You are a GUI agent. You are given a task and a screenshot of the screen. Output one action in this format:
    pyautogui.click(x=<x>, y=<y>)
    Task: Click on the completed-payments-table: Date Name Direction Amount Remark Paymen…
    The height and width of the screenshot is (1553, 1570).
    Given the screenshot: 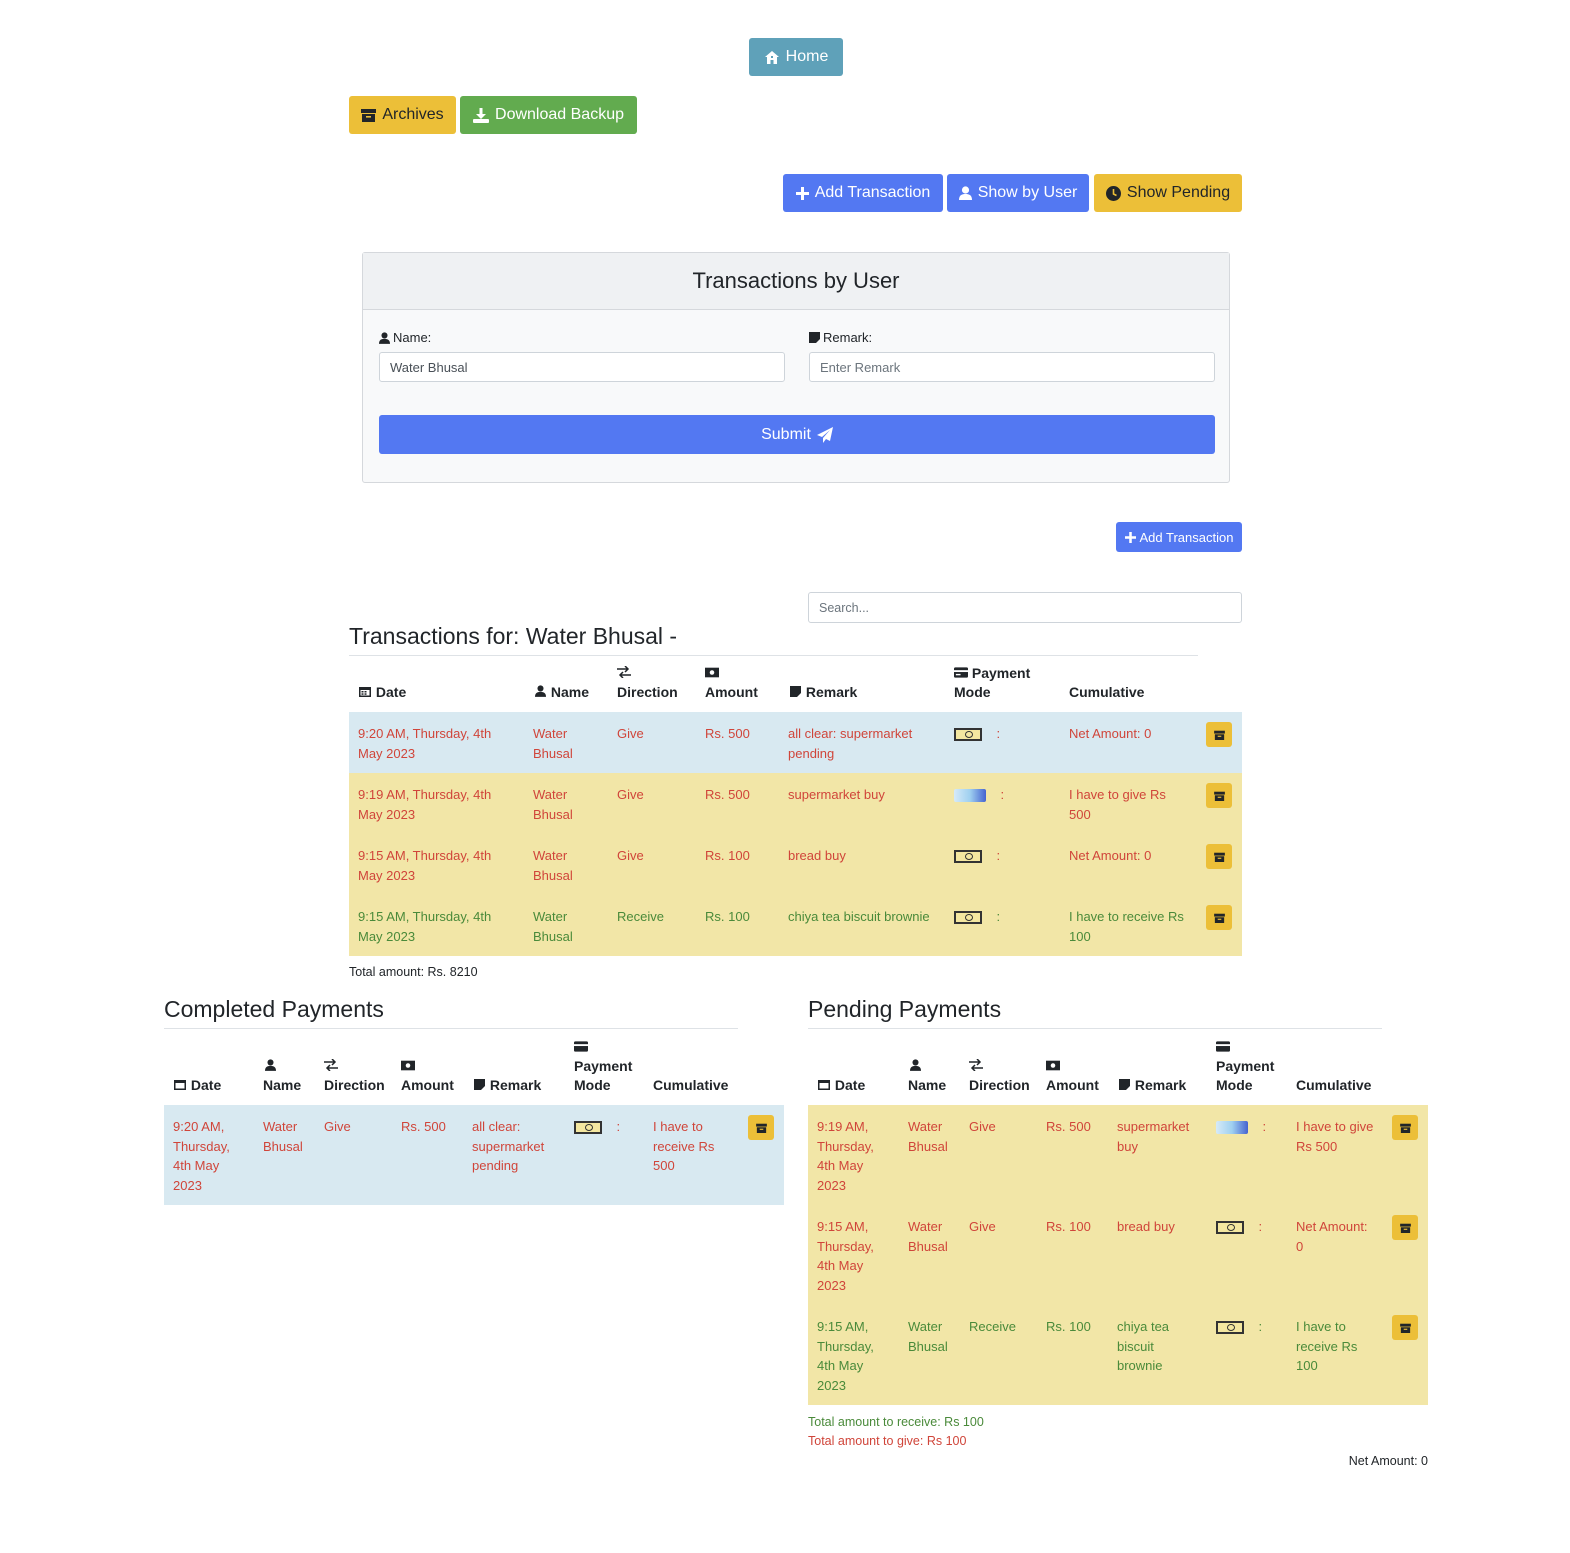 What is the action you would take?
    pyautogui.click(x=474, y=1121)
    